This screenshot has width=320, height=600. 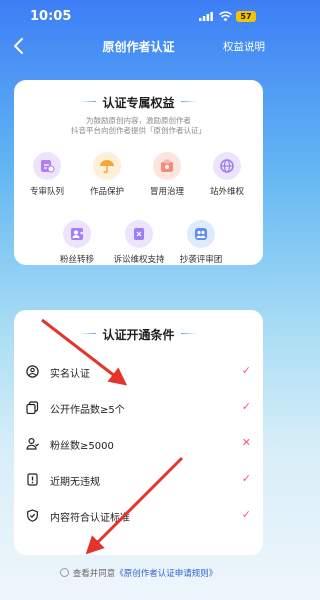 I want to click on benefits-description: 为鼓励原创内容，激励原创作者 抖音平台向创作者提供「原创作者认证」, so click(x=138, y=125).